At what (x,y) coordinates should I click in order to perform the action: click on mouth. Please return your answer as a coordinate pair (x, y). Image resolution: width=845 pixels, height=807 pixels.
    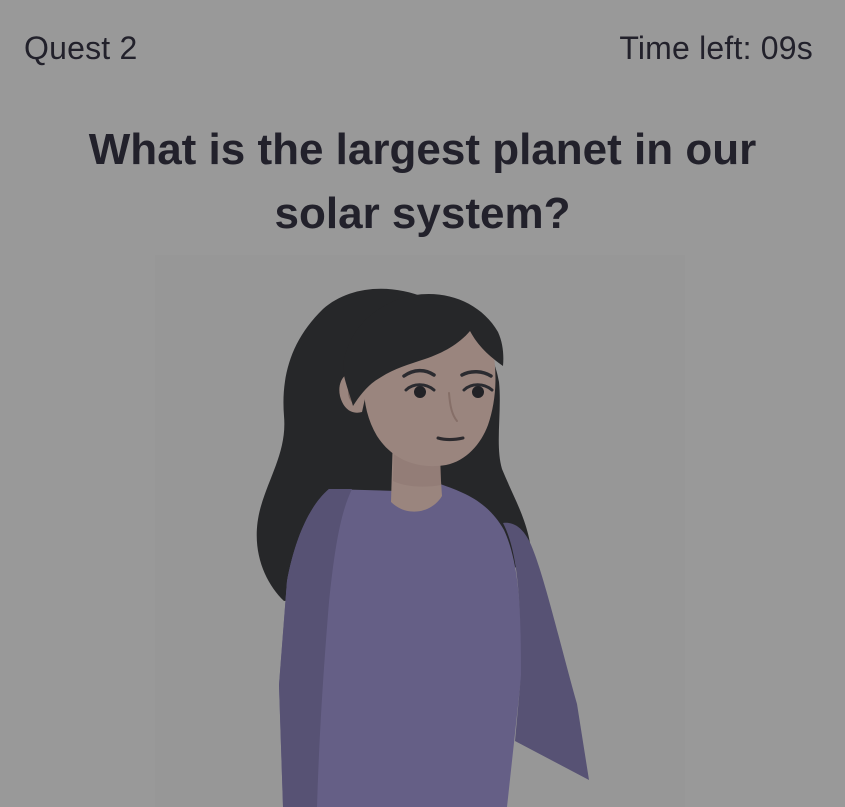
    Looking at the image, I should click on (450, 438).